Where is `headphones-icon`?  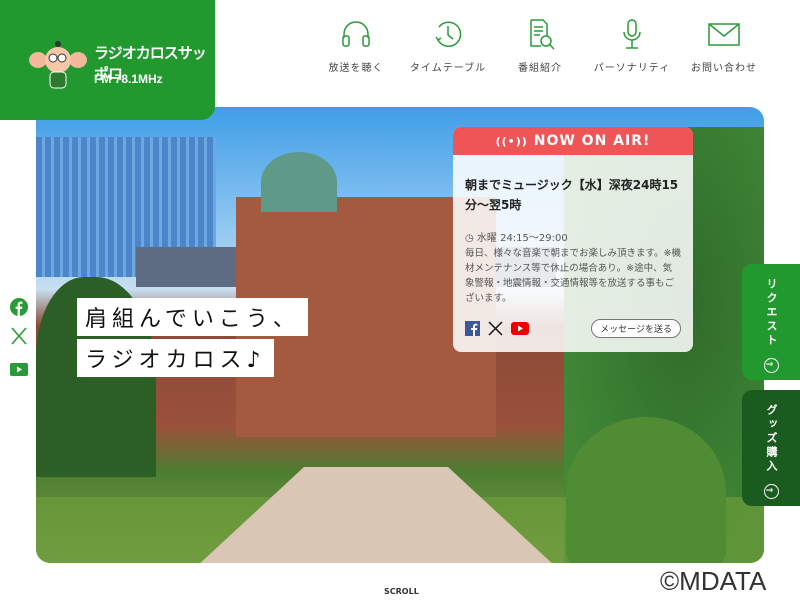
headphones-icon is located at coordinates (356, 34).